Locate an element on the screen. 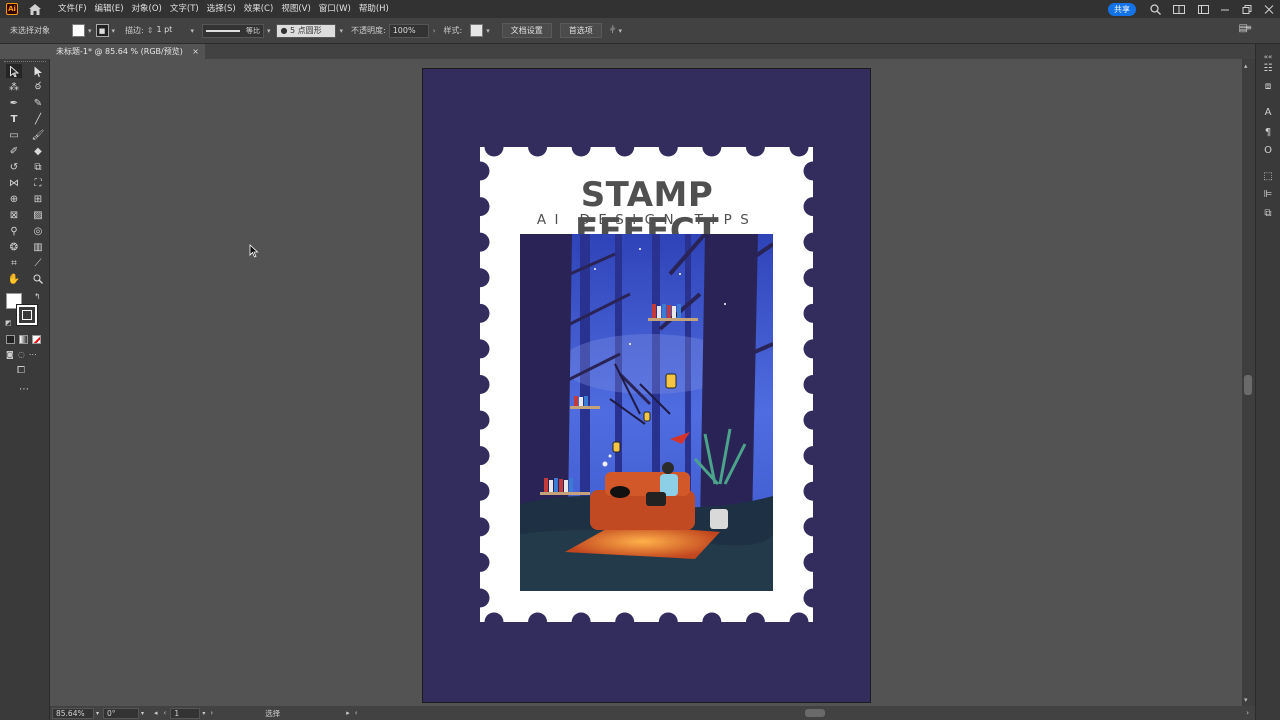 Image resolution: width=1280 pixels, height=720 pixels. close-tab-icon: × is located at coordinates (195, 51).